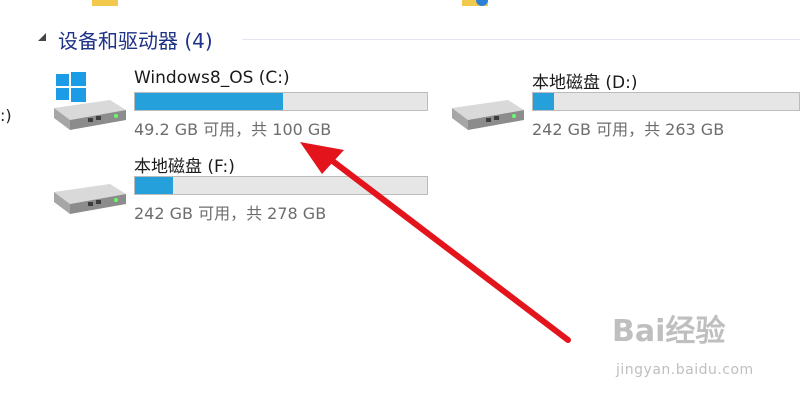  I want to click on baidu-jingyan-watermark: Bai经验 jingyan.baidu.com, so click(697, 346).